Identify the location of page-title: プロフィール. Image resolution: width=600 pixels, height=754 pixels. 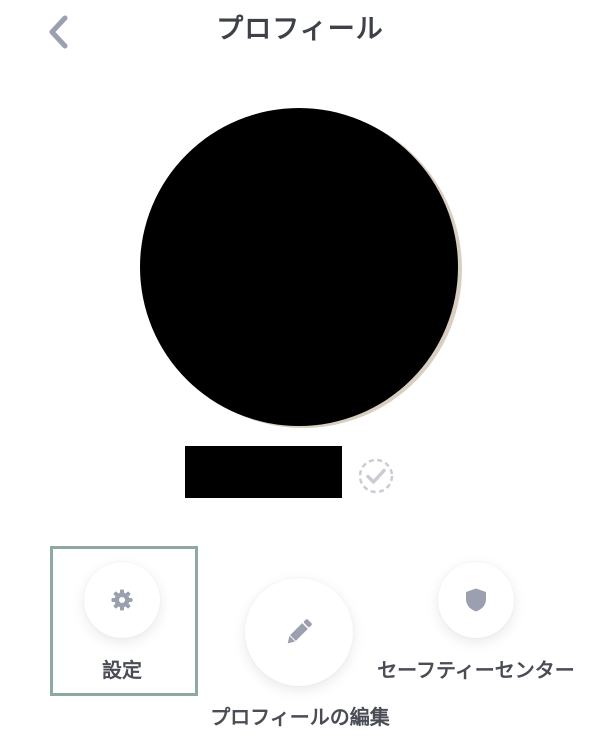
(300, 29).